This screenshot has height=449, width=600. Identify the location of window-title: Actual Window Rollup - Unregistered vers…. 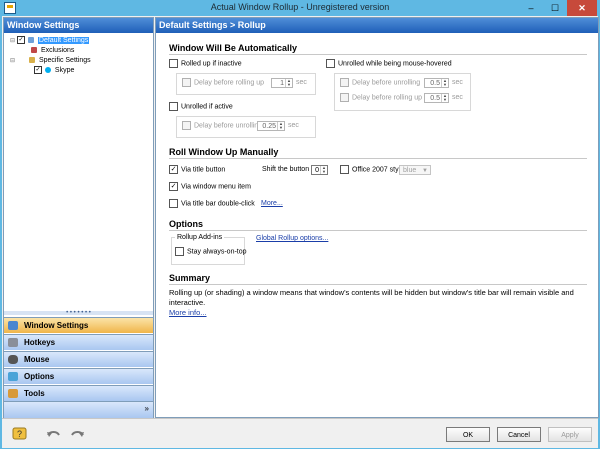
(300, 7).